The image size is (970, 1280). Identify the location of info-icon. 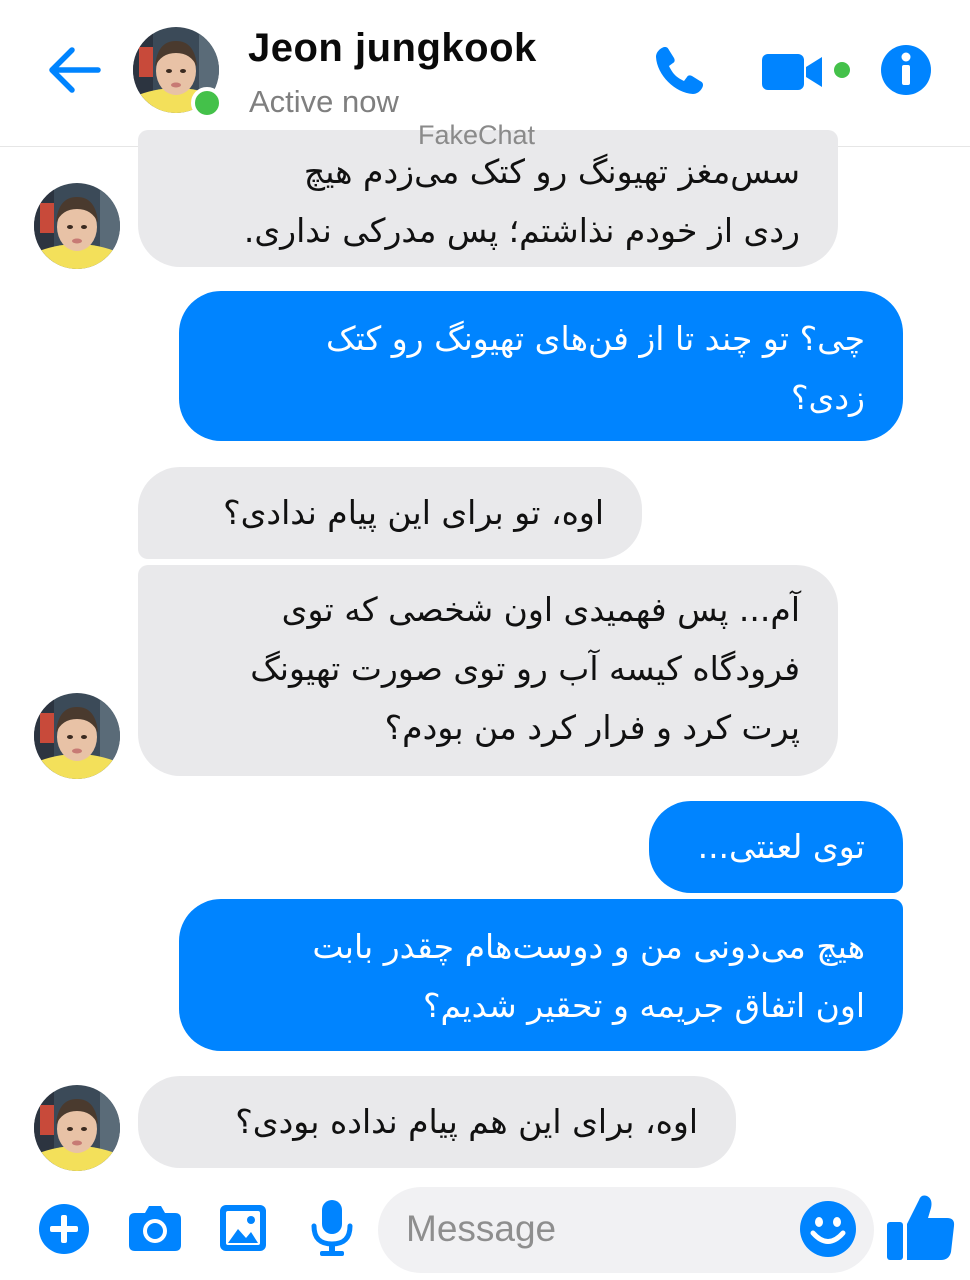
(906, 70).